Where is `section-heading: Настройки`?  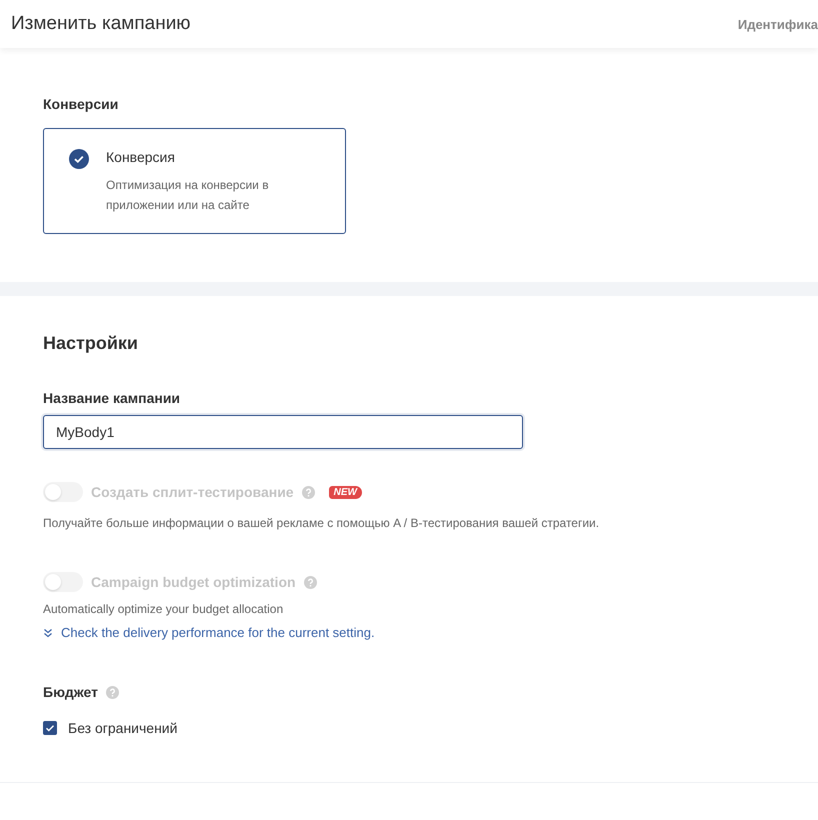
section-heading: Настройки is located at coordinates (91, 343).